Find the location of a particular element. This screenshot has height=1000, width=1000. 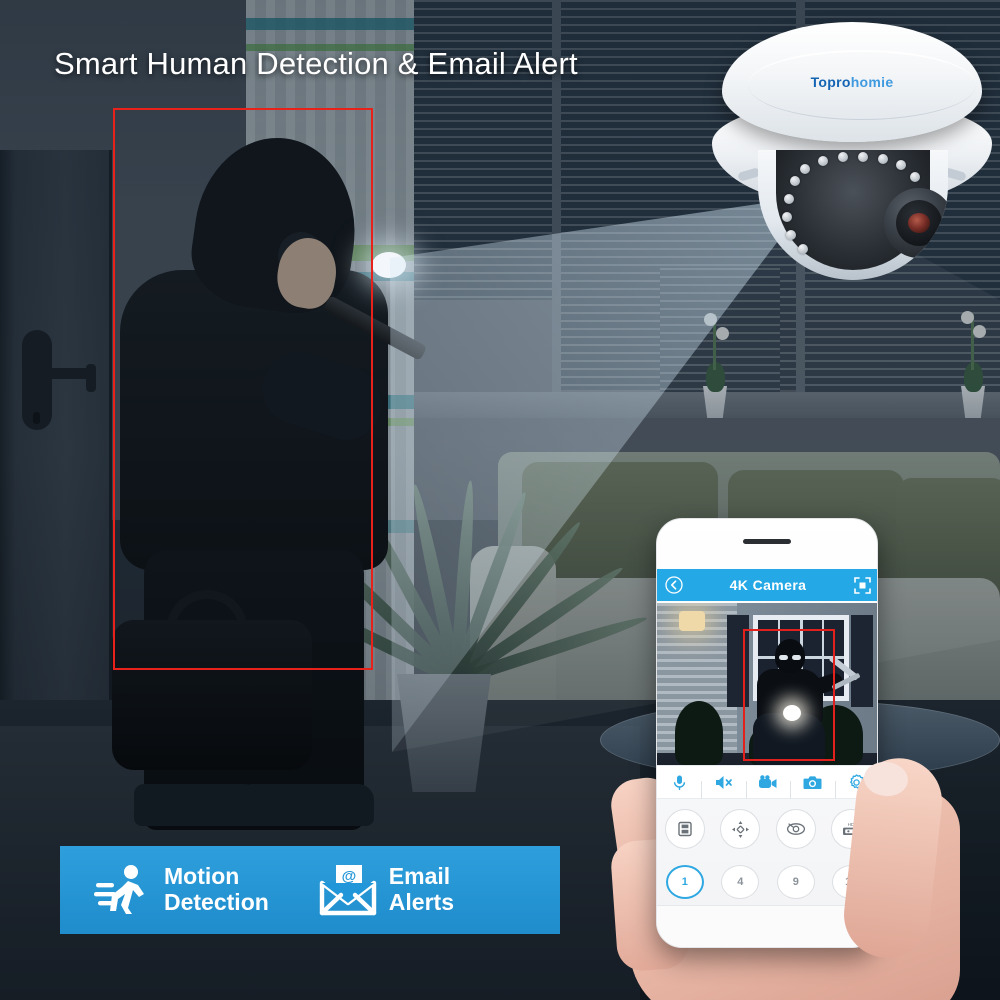

record-button is located at coordinates (767, 786).